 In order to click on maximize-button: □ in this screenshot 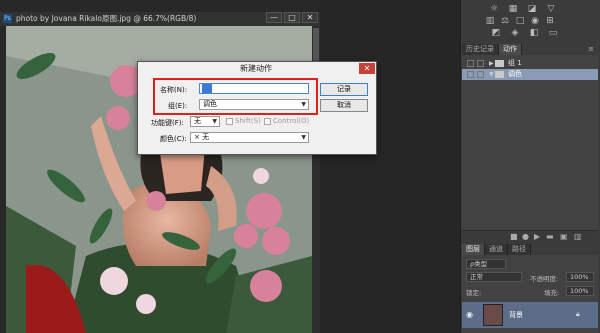, I will do `click(292, 17)`.